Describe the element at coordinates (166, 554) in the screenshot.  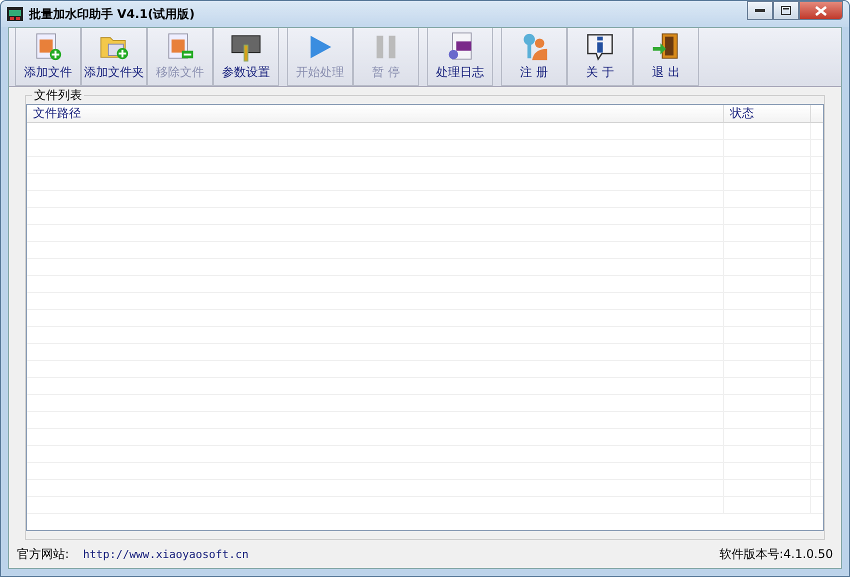
I see `website-link: http://www.xiaoyaosoft.cn` at that location.